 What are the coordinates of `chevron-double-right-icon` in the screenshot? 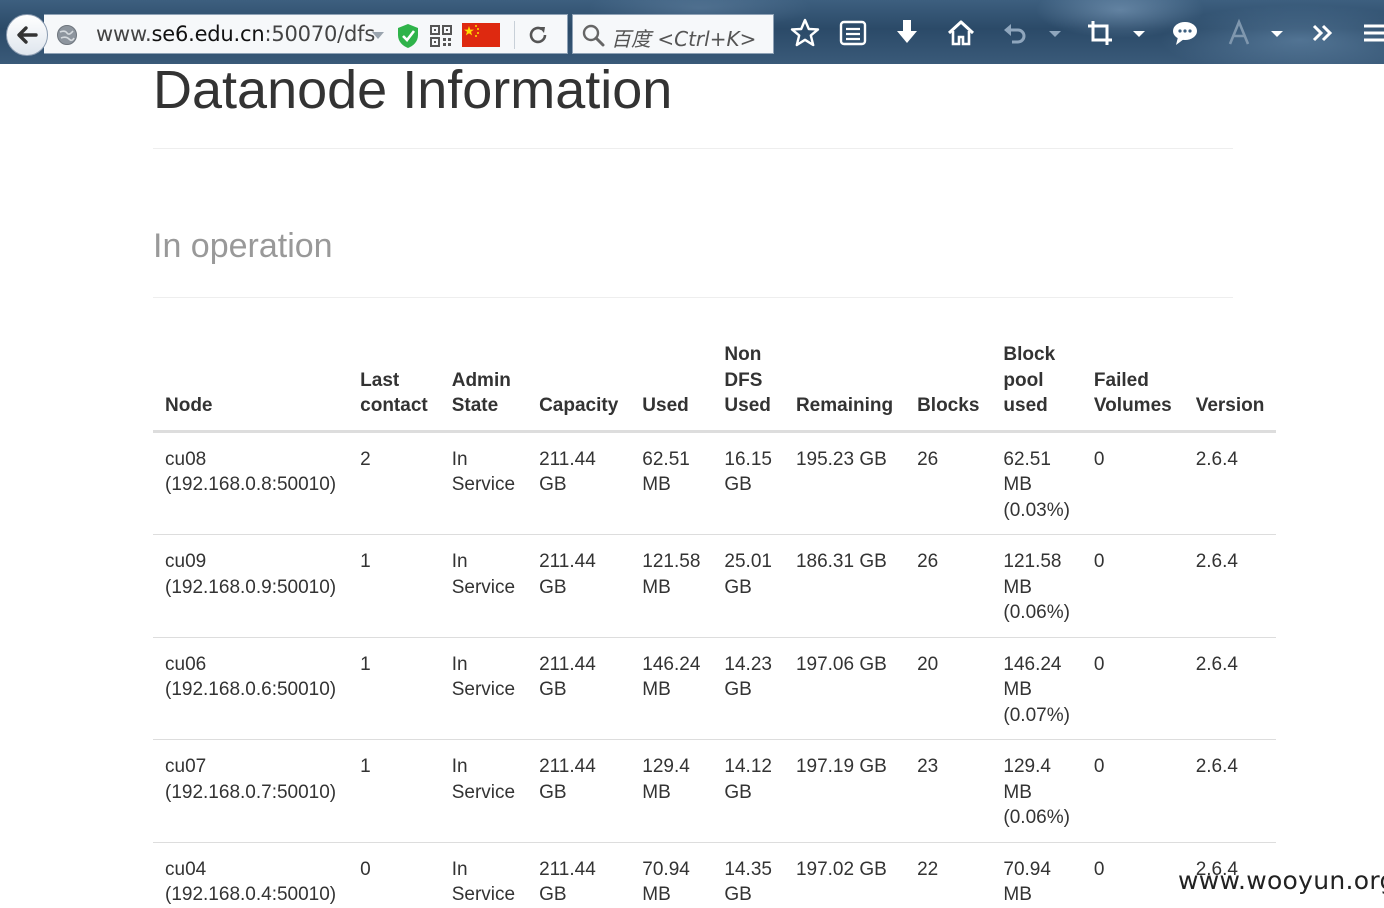 It's located at (1323, 33).